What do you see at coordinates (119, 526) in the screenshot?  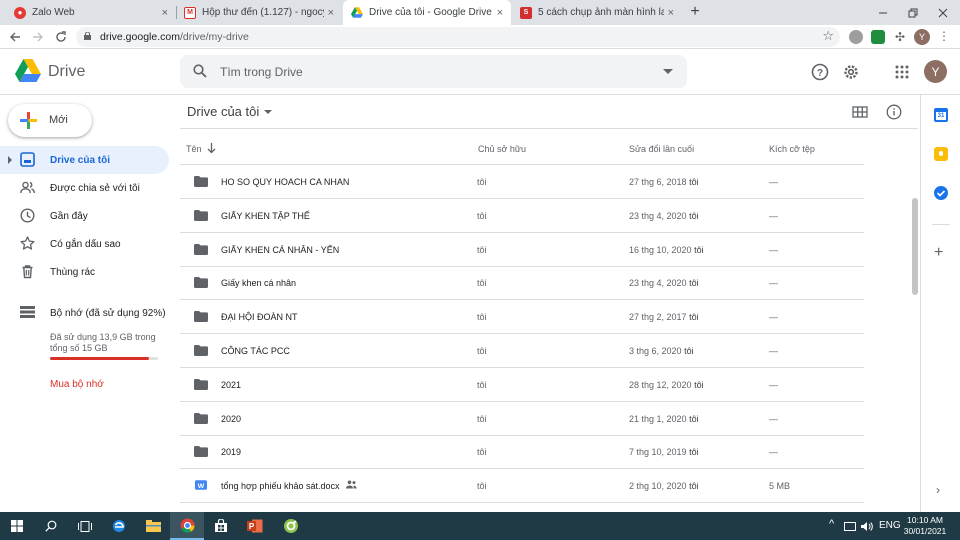 I see `edge-browser-icon` at bounding box center [119, 526].